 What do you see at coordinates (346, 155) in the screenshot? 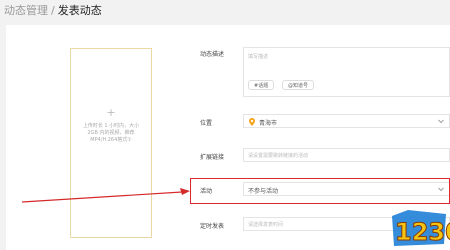
I see `extended-link-input: 请设置需要跳转链接的活动` at bounding box center [346, 155].